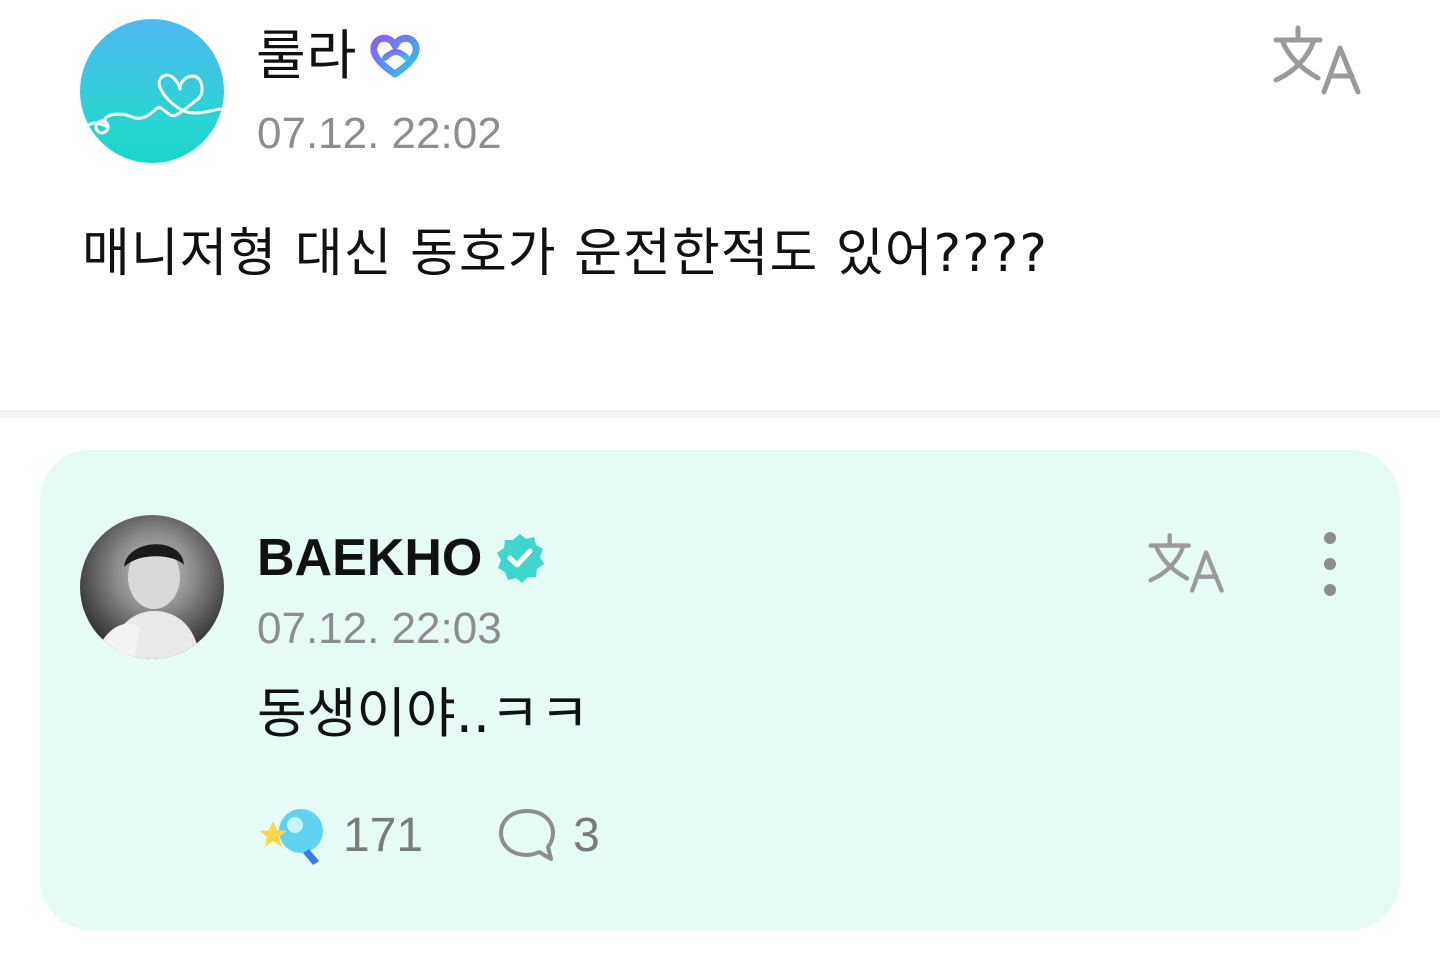 The width and height of the screenshot is (1440, 956). I want to click on post-author-avatar, so click(152, 91).